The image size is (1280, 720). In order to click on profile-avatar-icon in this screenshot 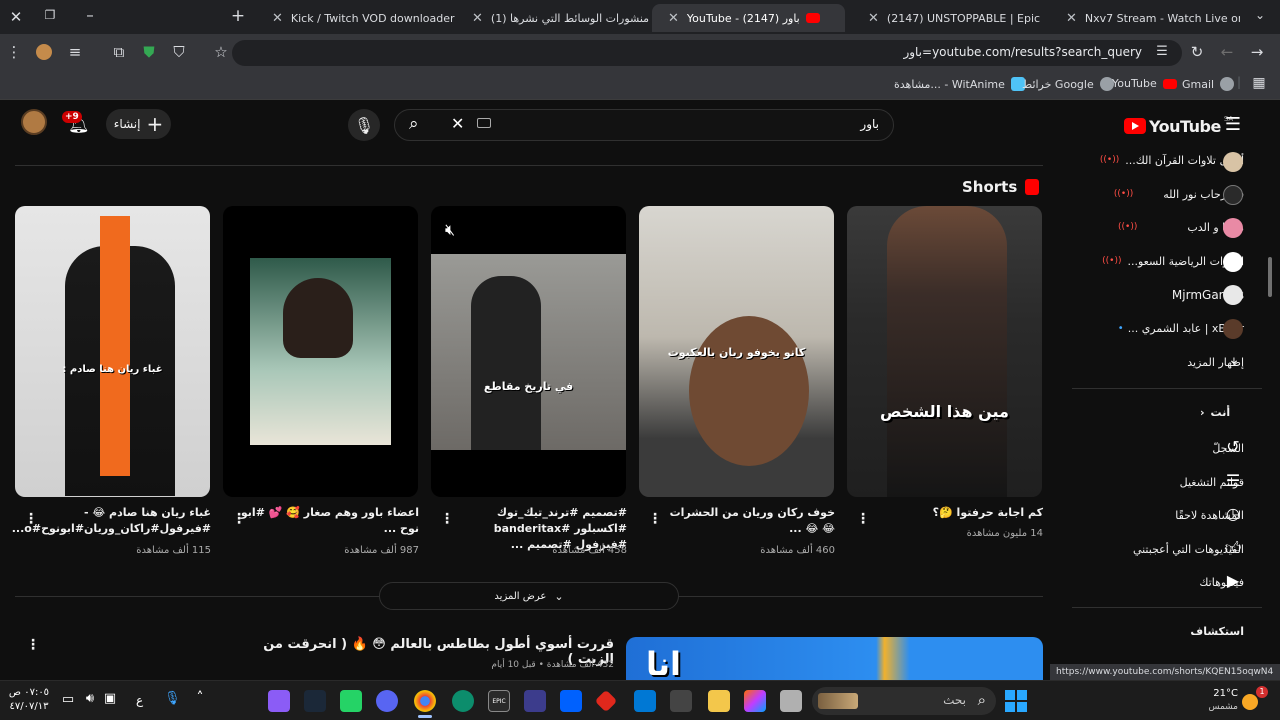, I will do `click(44, 52)`.